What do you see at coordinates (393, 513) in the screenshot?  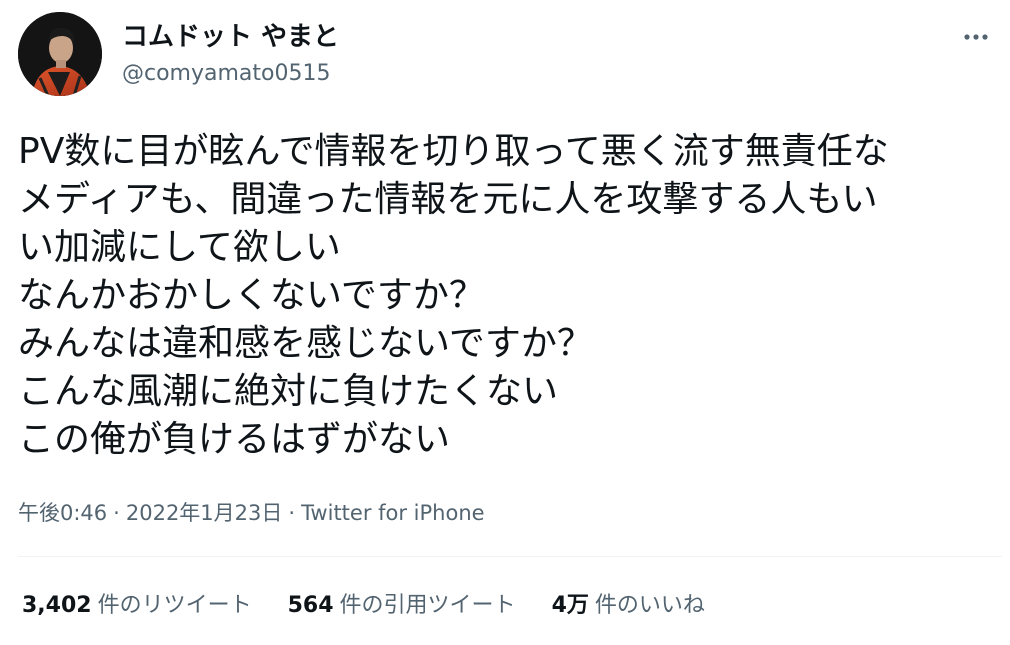 I see `tweet-source: Twitter for iPhone` at bounding box center [393, 513].